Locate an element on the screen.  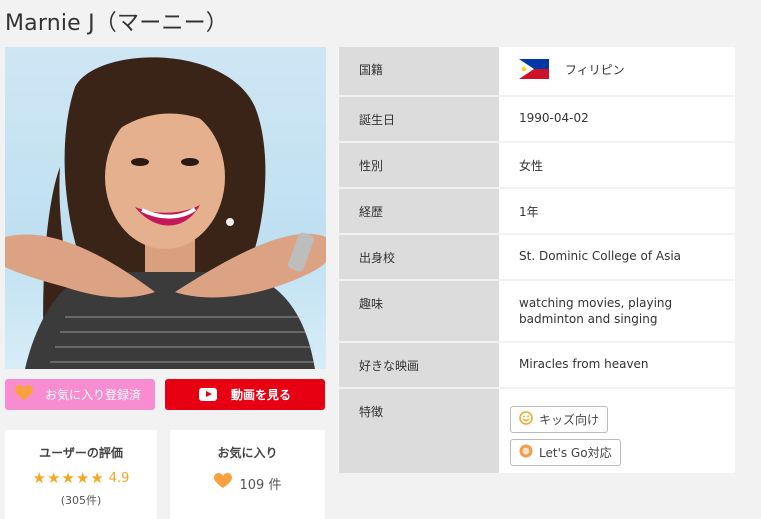
row-value: フィリピン is located at coordinates (617, 72).